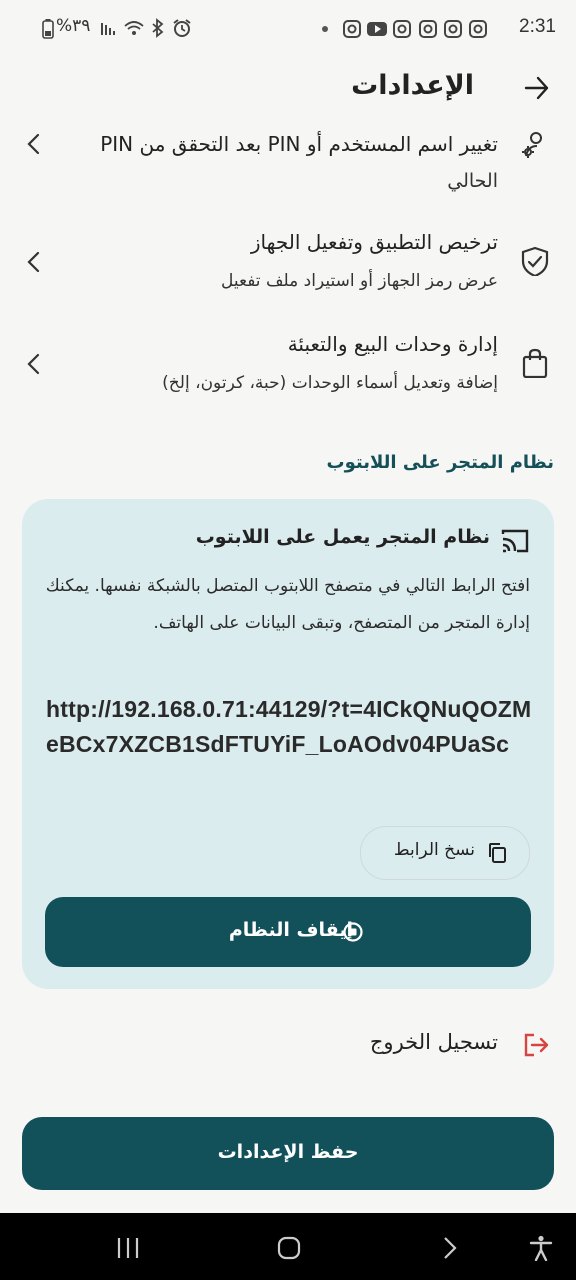 Image resolution: width=576 pixels, height=1280 pixels. I want to click on save-settings-button: حفظ الإعدادات, so click(288, 1153).